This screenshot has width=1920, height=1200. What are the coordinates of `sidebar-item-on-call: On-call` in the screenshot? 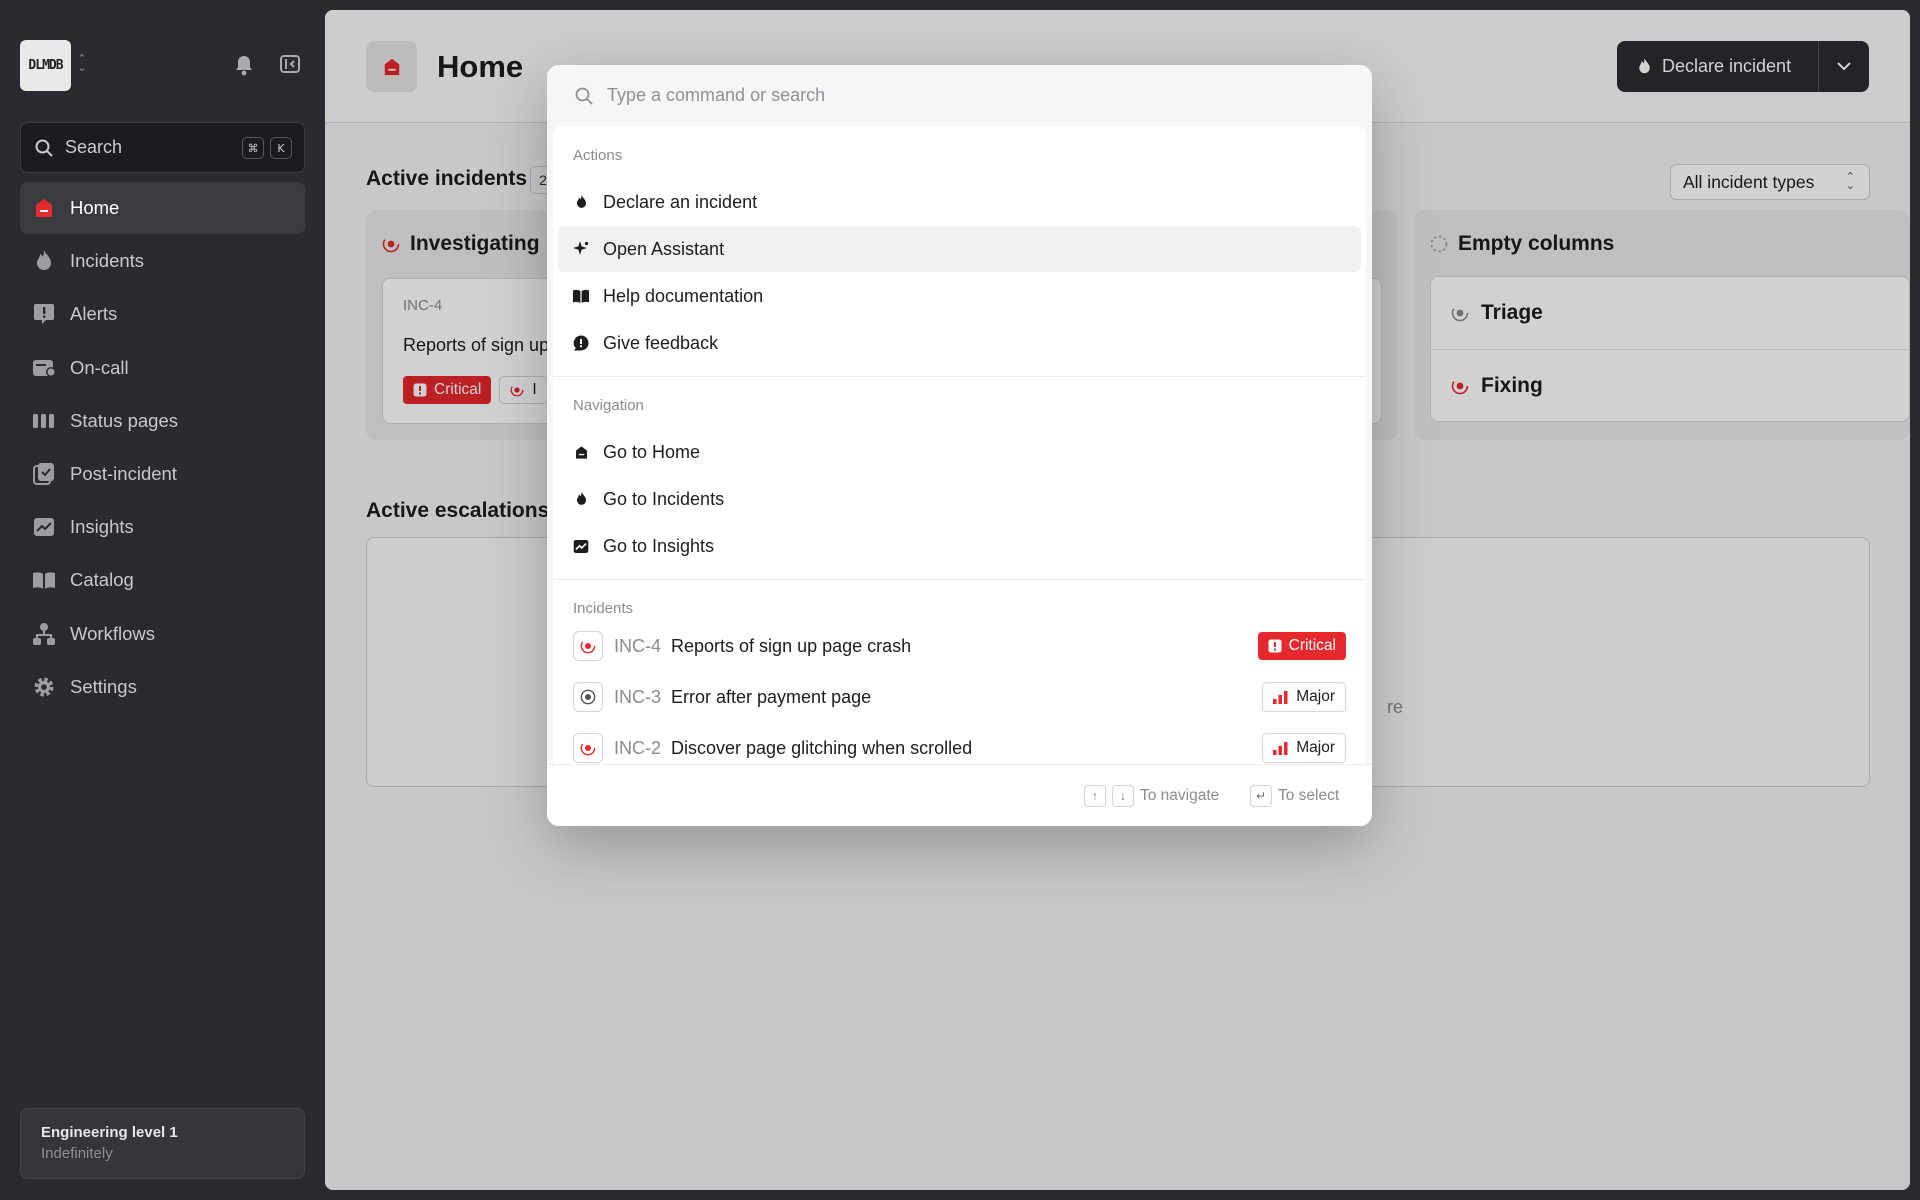 It's located at (162, 368).